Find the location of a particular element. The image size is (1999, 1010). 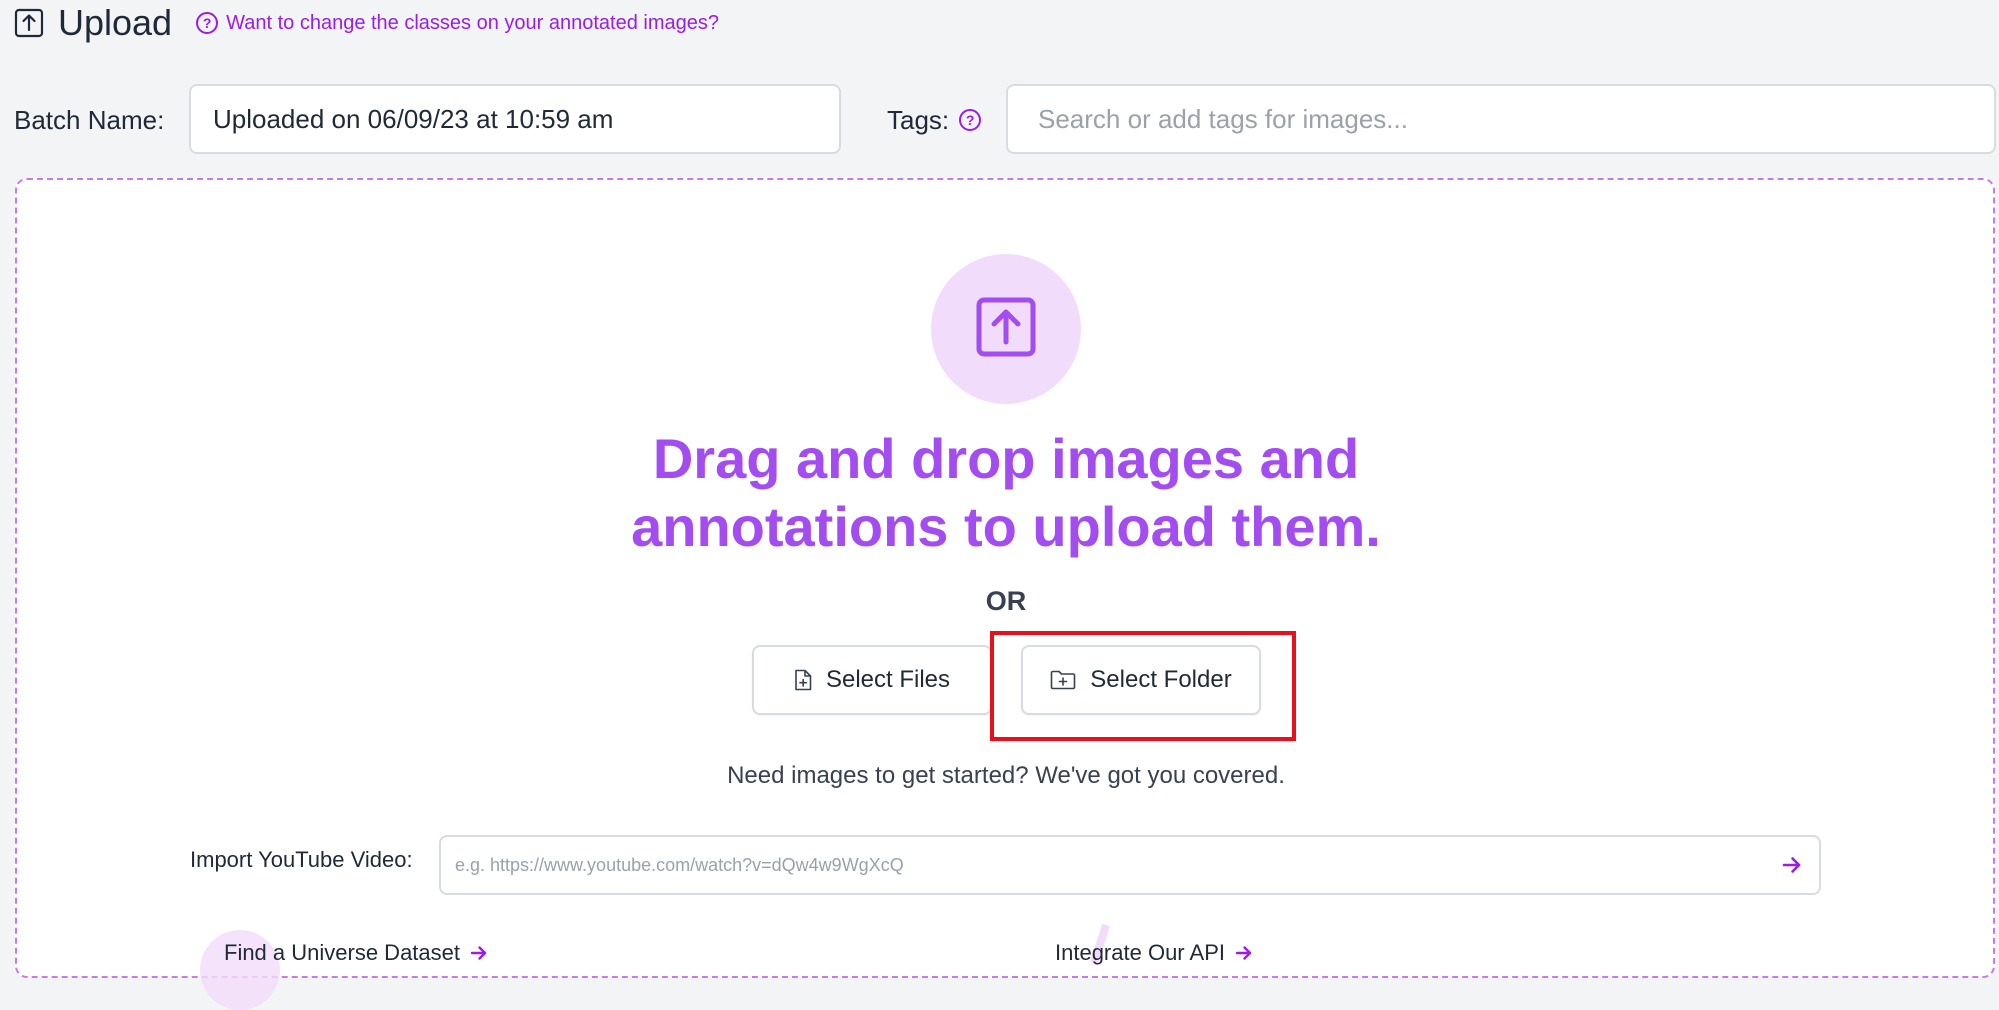

find-universe-dataset-link: Find a Universe Dataset is located at coordinates (356, 953).